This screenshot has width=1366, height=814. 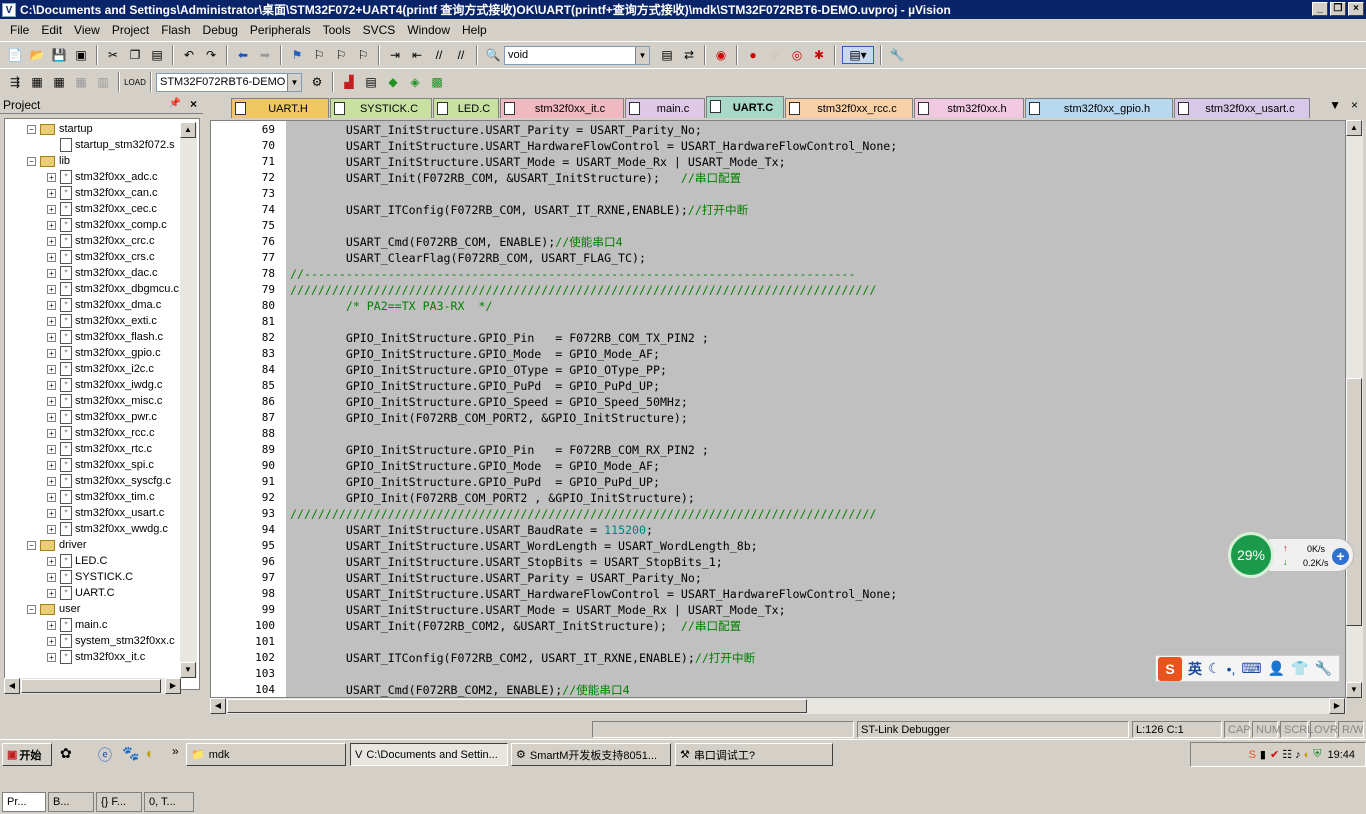 What do you see at coordinates (99, 449) in the screenshot?
I see `tree-file: + ⁺ stm32f0xx_rtc.c` at bounding box center [99, 449].